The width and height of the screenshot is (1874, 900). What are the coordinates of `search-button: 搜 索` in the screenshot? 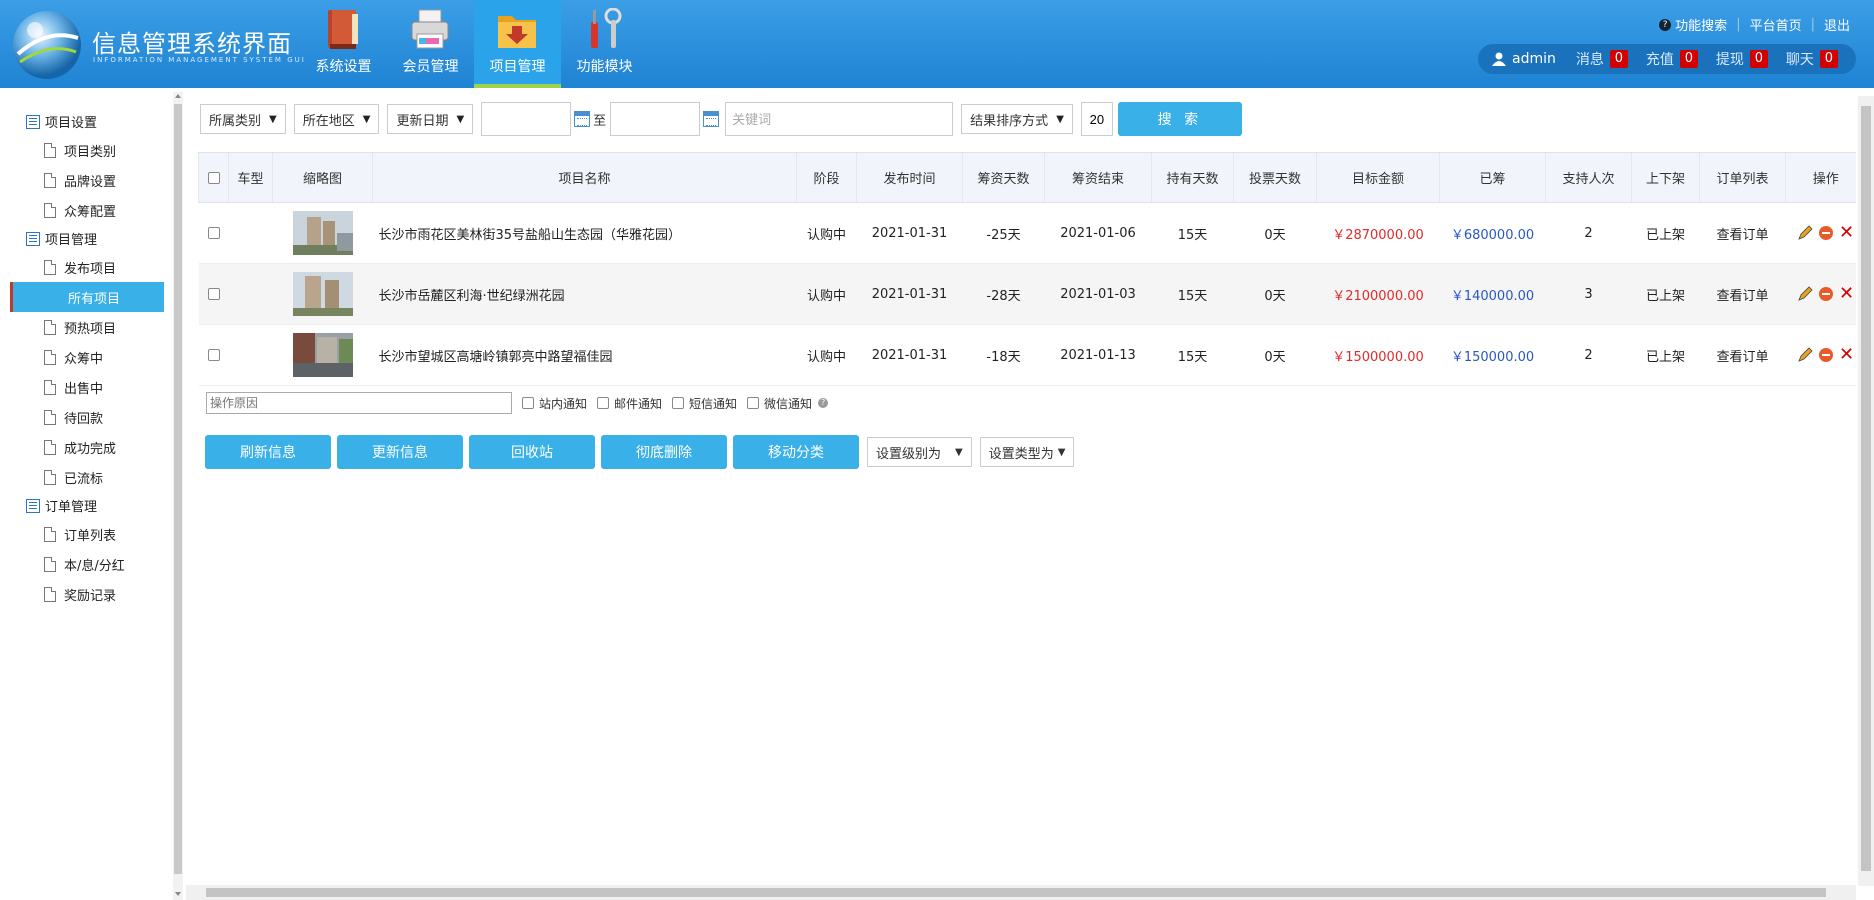 It's located at (1179, 119).